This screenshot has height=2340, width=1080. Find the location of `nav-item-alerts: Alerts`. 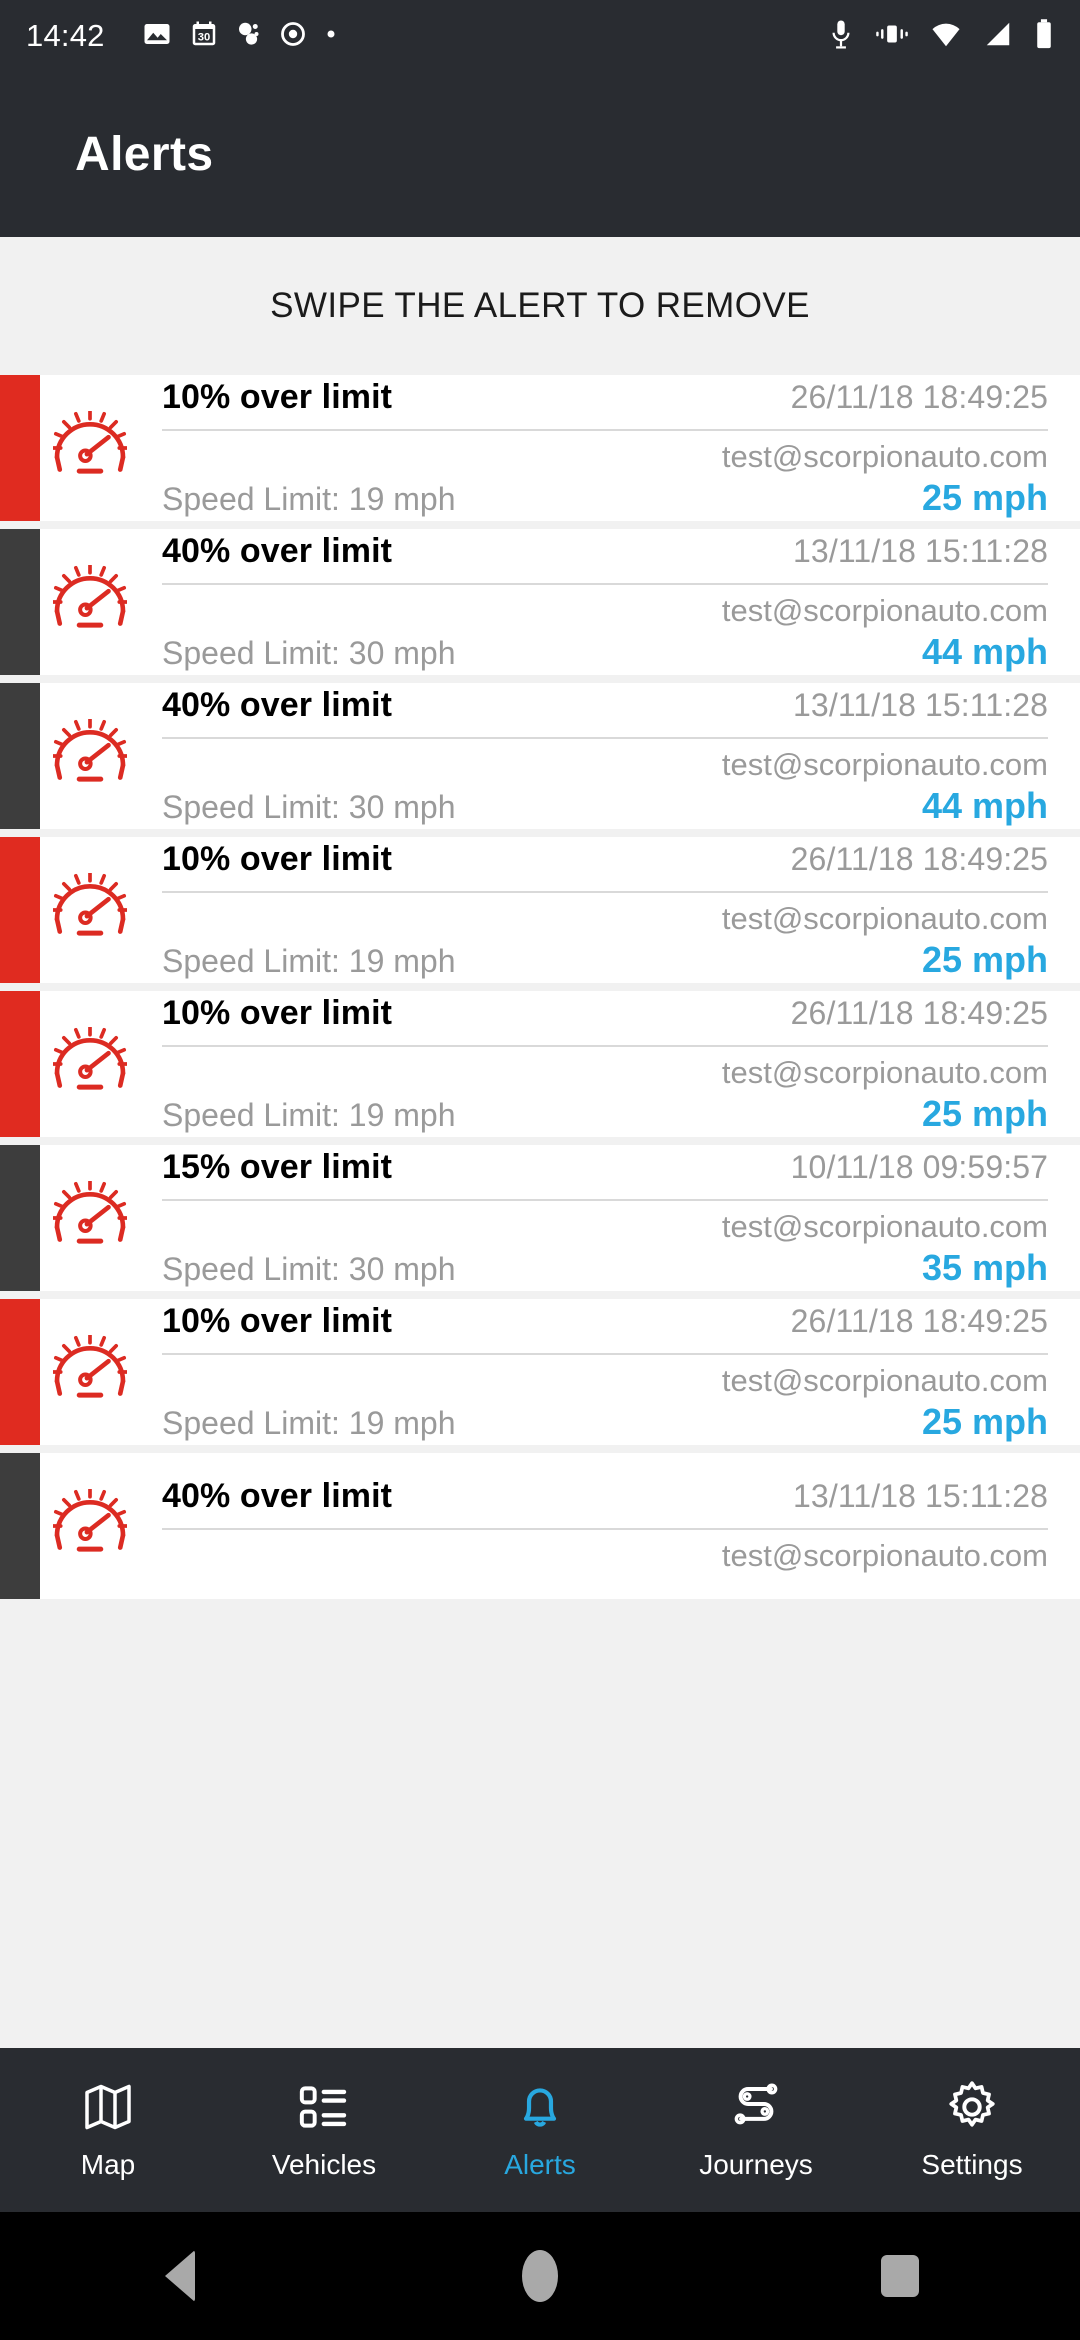

nav-item-alerts: Alerts is located at coordinates (540, 2130).